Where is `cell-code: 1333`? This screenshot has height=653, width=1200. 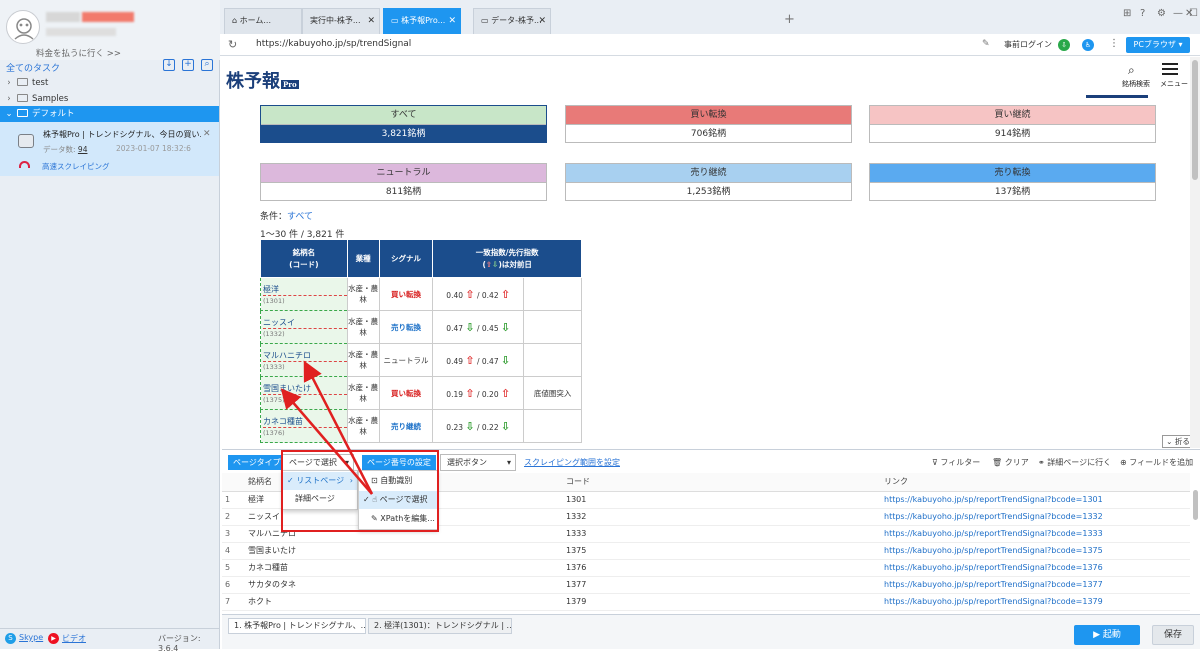
cell-code: 1333 is located at coordinates (721, 534).